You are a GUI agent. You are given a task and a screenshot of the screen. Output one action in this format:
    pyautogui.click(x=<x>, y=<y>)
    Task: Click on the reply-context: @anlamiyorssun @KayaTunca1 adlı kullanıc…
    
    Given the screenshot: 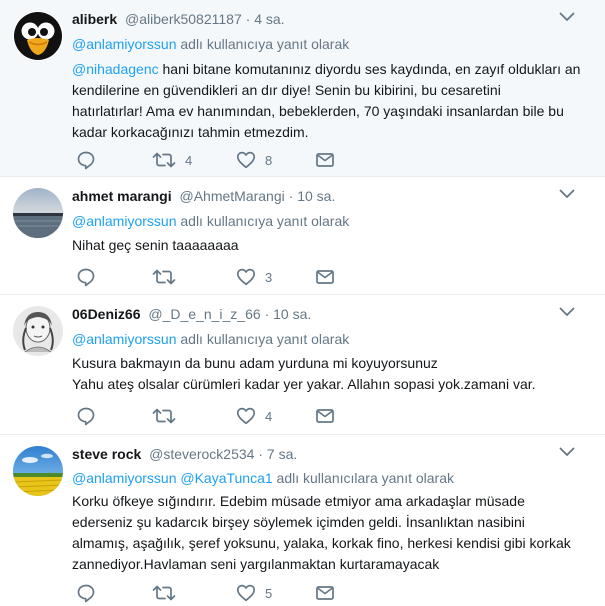 What is the action you would take?
    pyautogui.click(x=263, y=478)
    